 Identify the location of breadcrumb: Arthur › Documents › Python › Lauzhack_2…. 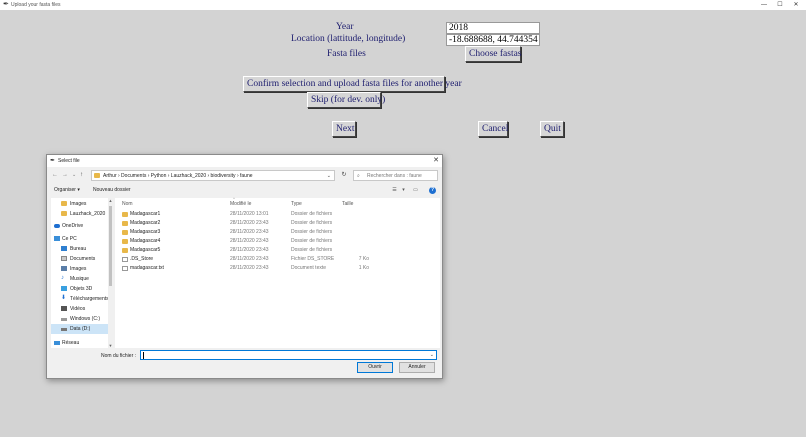
(178, 176).